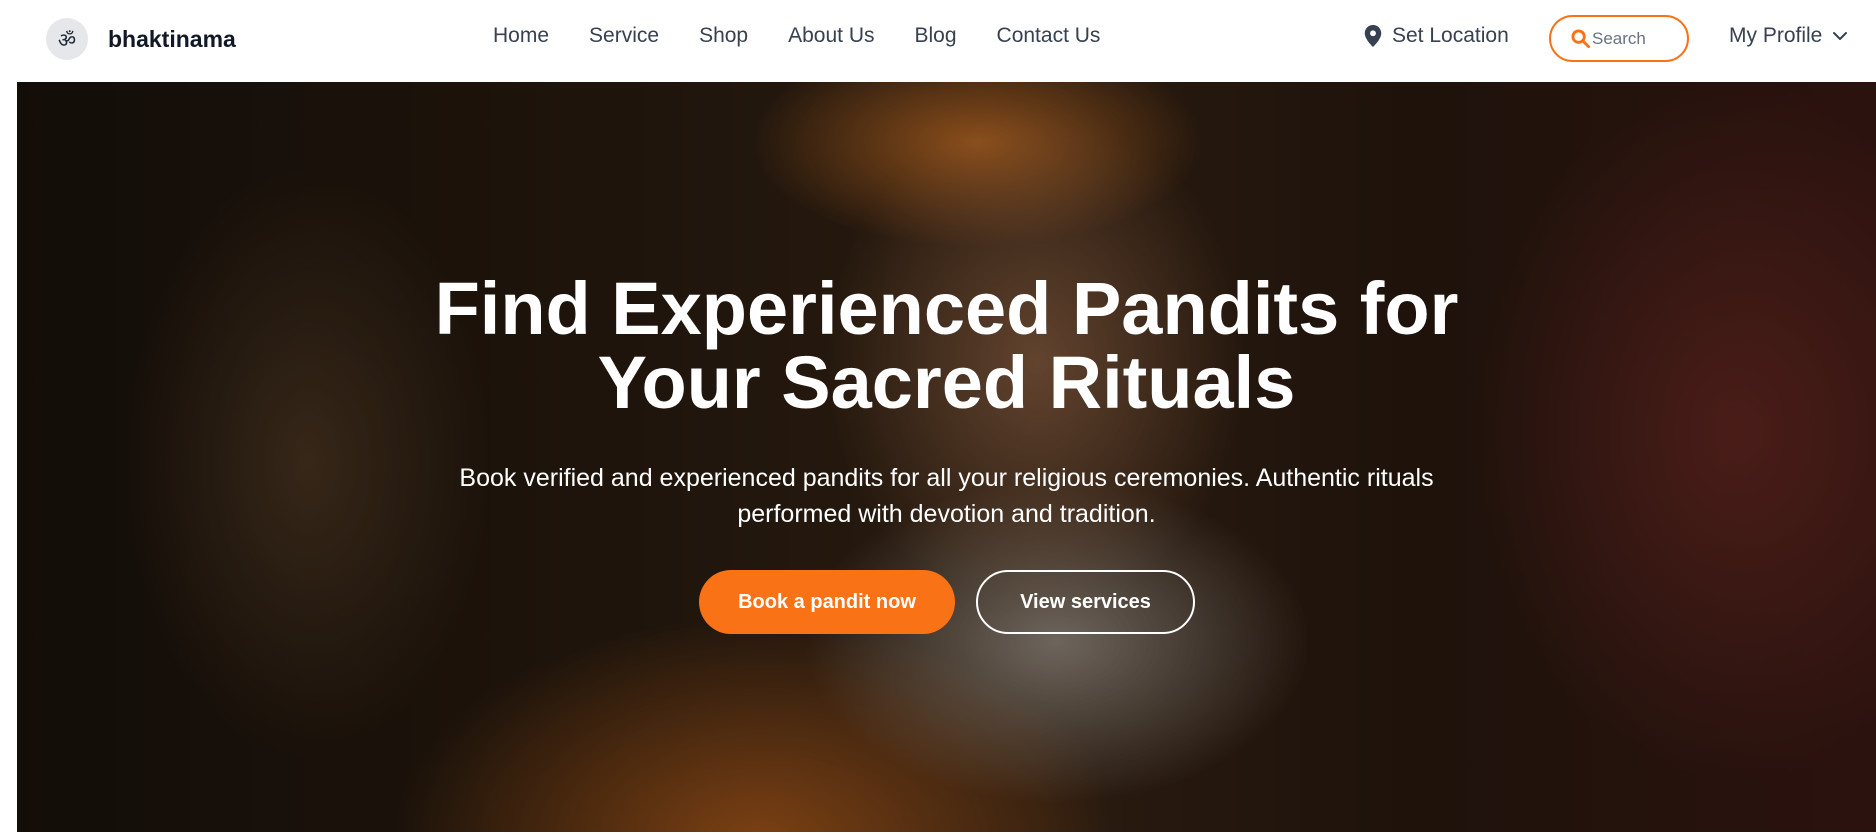  Describe the element at coordinates (624, 36) in the screenshot. I see `nav-service: Service` at that location.